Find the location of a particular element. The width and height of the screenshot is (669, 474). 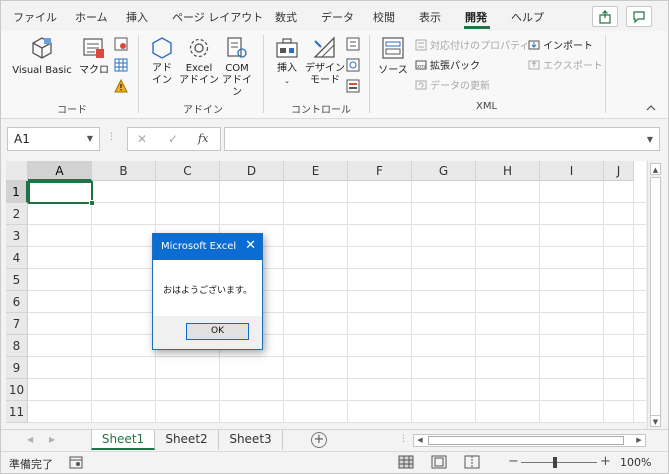

vertical-scrollbar: ▲ ▼ is located at coordinates (654, 295).